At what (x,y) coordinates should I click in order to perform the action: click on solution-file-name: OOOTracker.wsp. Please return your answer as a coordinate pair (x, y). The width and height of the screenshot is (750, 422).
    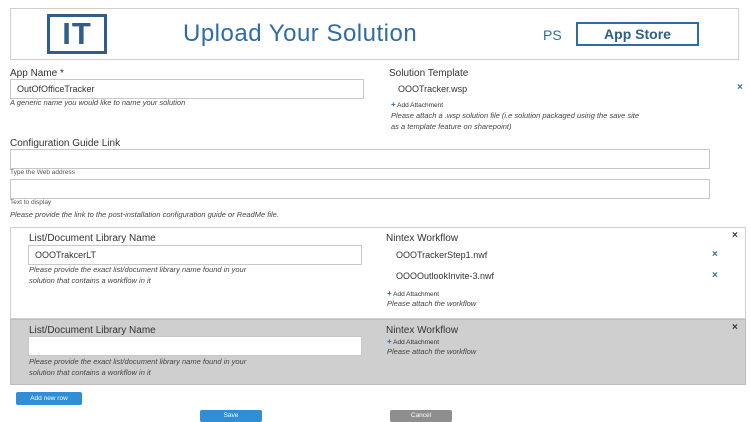
    Looking at the image, I should click on (433, 89).